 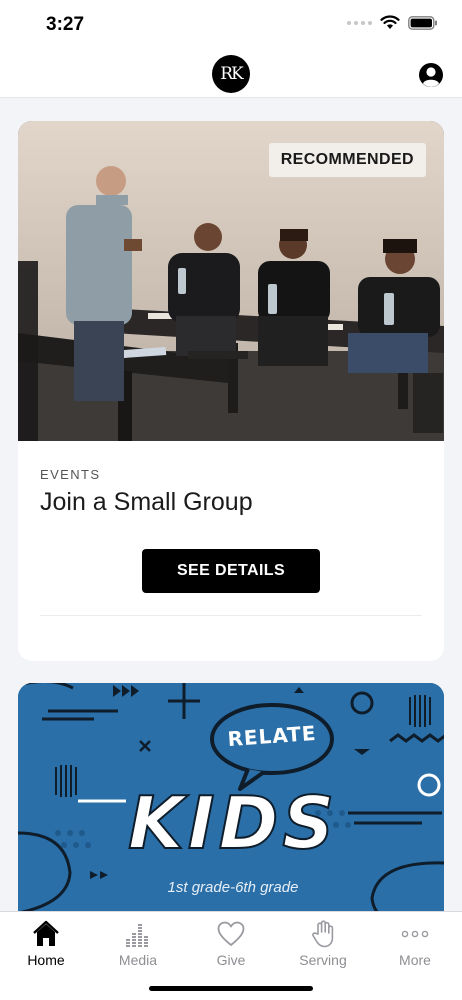 I want to click on wifi-icon, so click(x=390, y=22).